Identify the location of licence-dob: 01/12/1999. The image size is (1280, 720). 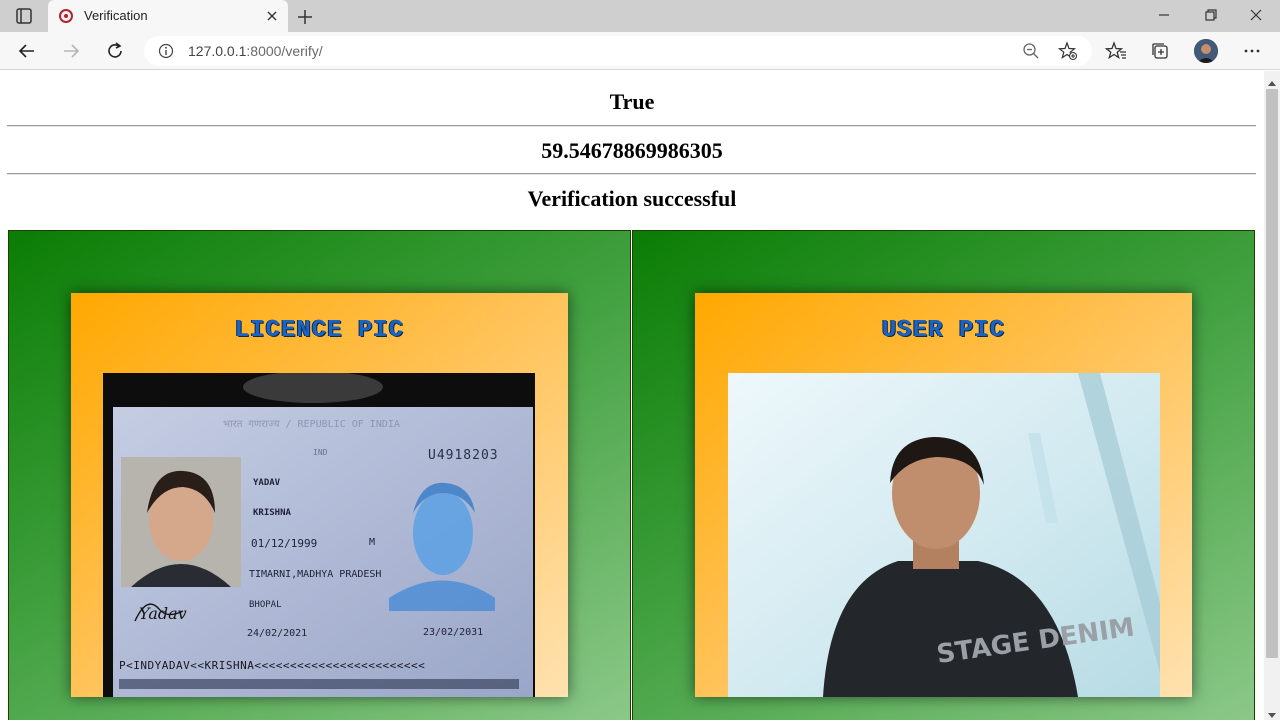
(284, 543).